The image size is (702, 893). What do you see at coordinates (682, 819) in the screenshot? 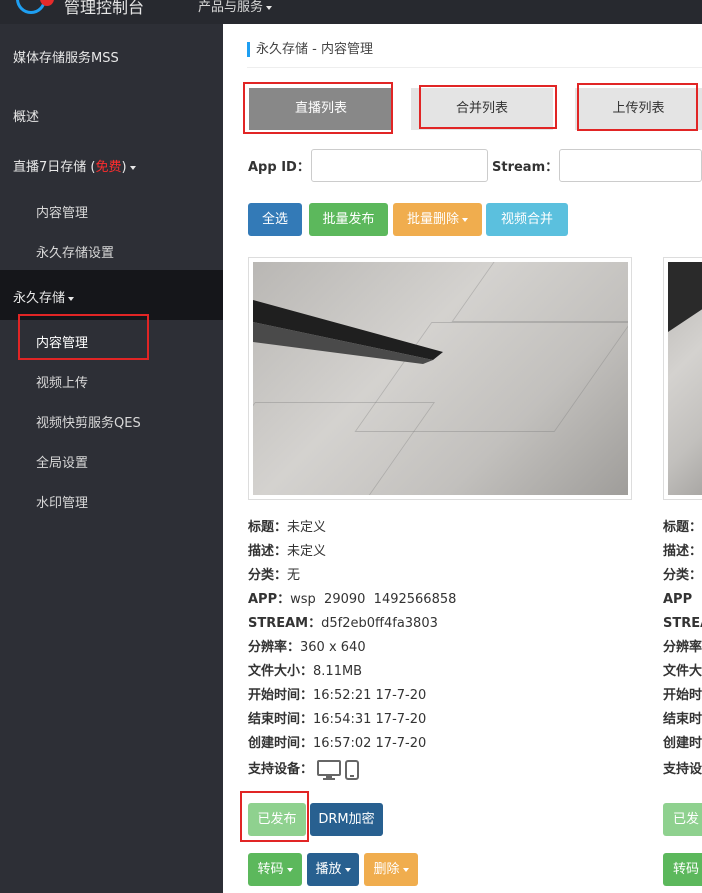
I see `published-button: 已发` at bounding box center [682, 819].